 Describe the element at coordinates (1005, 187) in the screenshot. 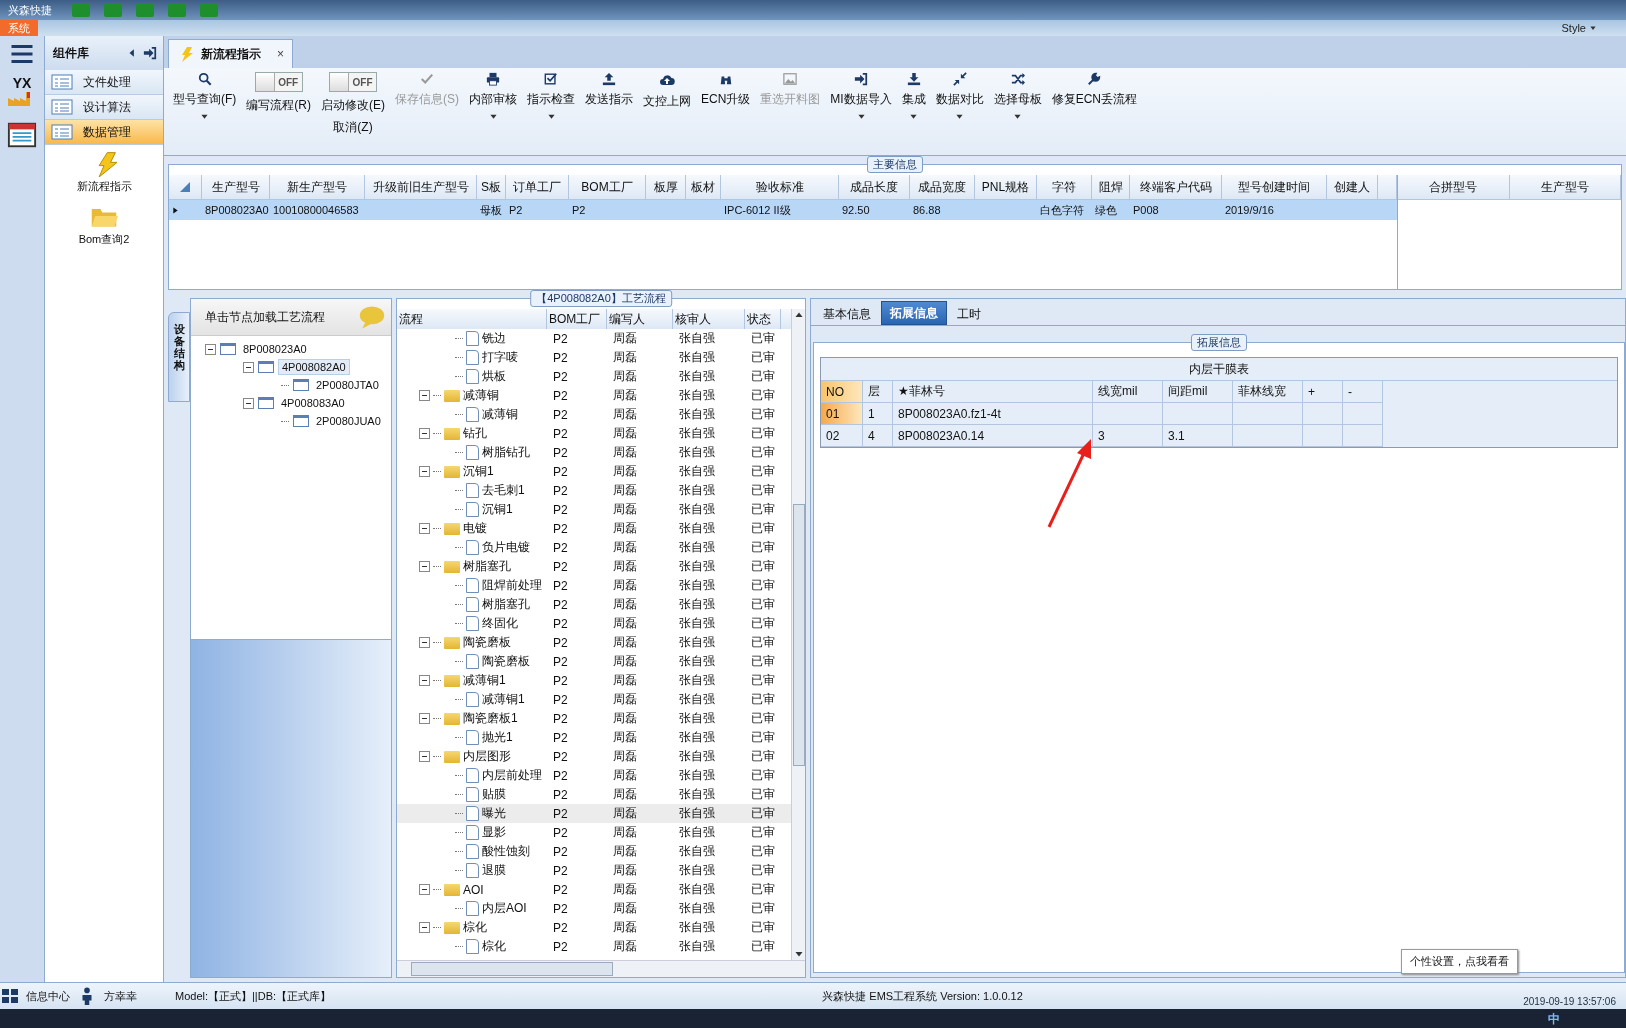

I see `column-header: PNL规格` at that location.